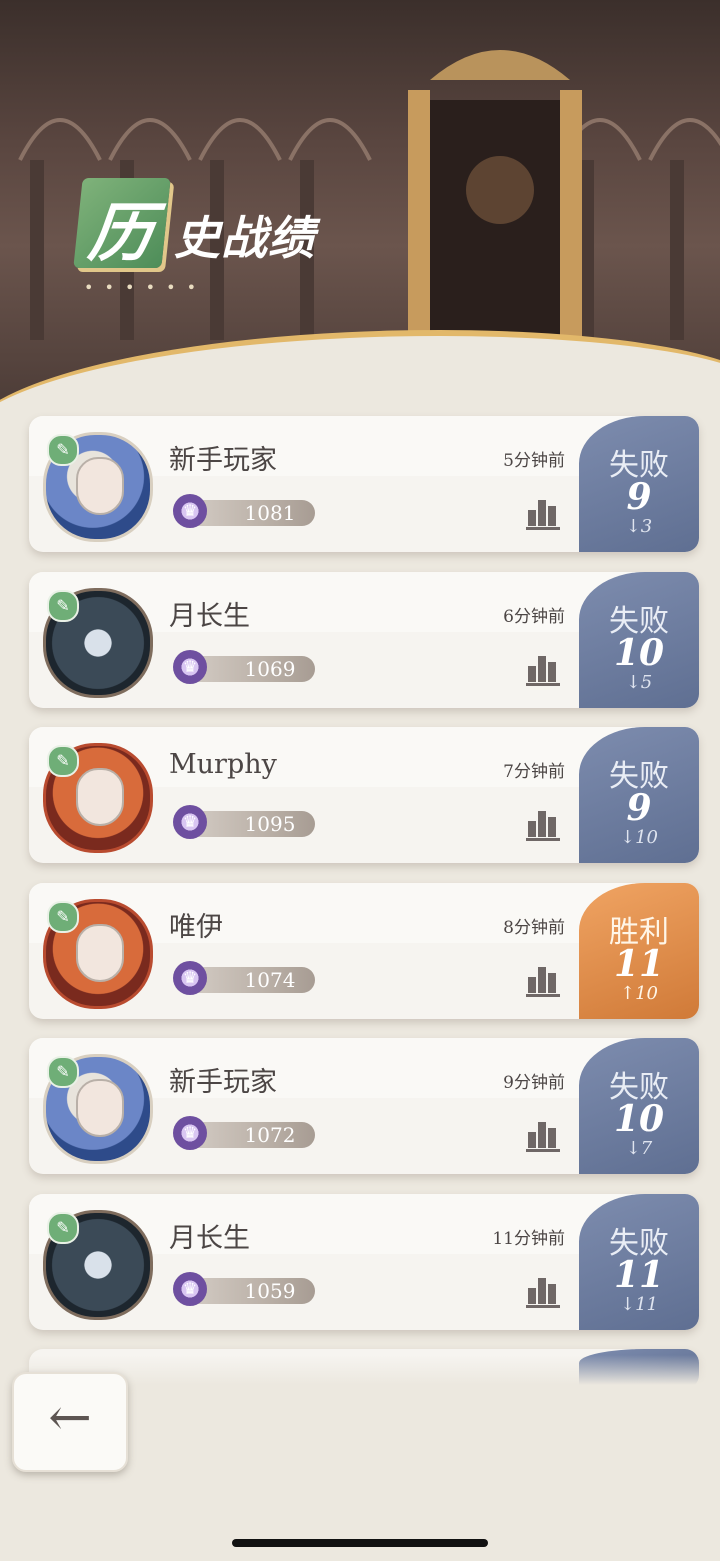  I want to click on home-indicator, so click(360, 1543).